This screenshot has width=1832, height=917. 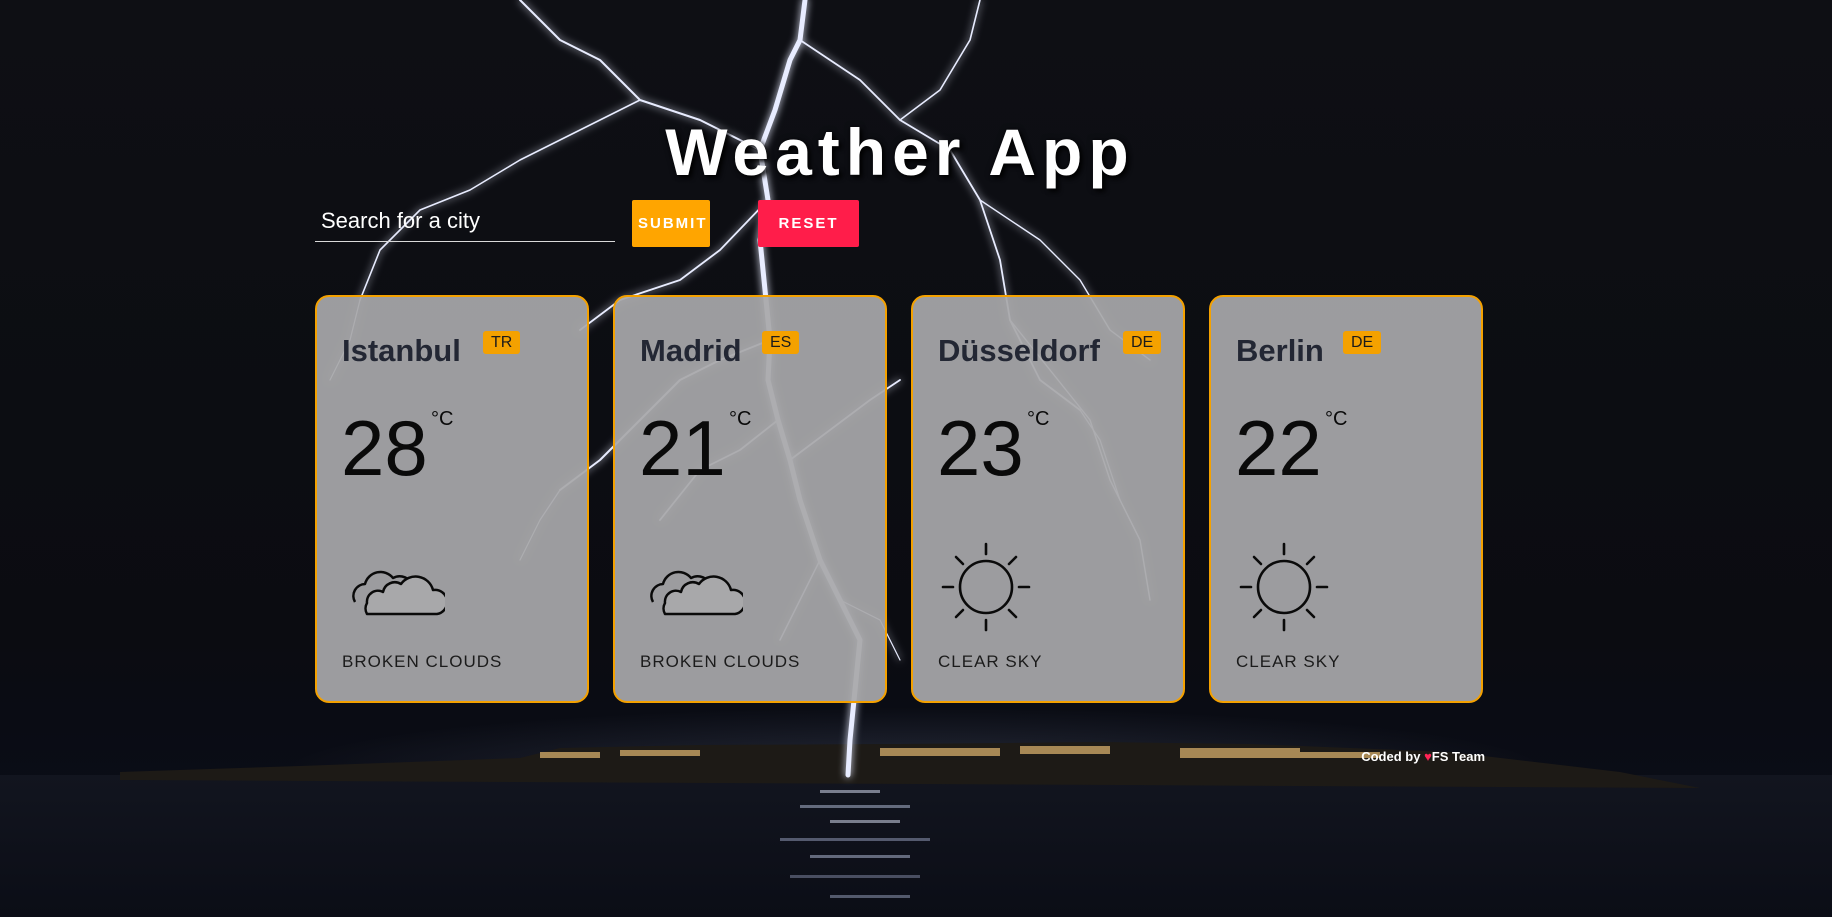 I want to click on weather-card: Berlin DE 22 °C CLEAR SKY, so click(x=1346, y=499).